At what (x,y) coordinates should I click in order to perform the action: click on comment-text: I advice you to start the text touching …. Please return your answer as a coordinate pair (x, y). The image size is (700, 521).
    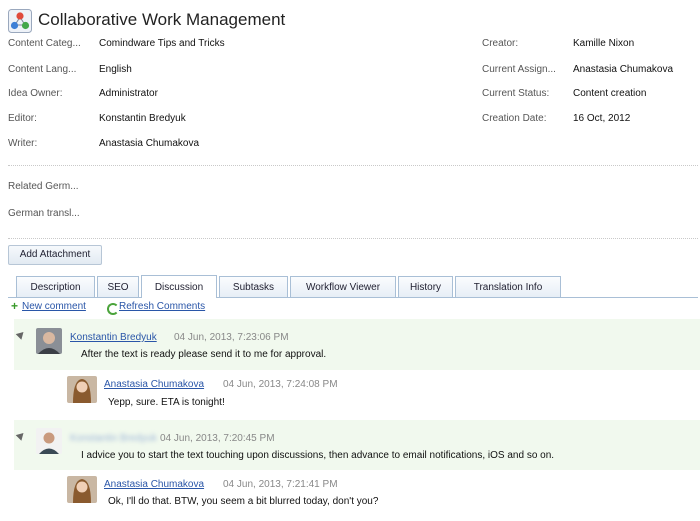
    Looking at the image, I should click on (318, 455).